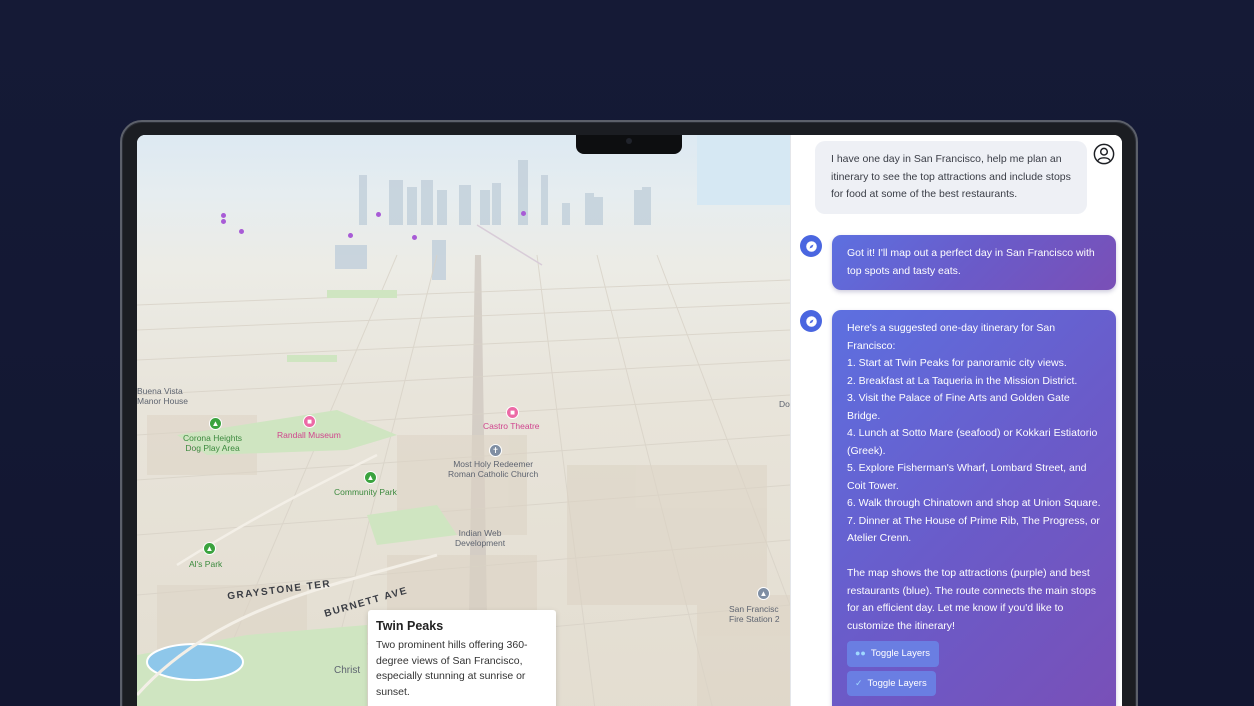 Image resolution: width=1254 pixels, height=706 pixels. Describe the element at coordinates (763, 593) in the screenshot. I see `fire-station-icon: ▲` at that location.